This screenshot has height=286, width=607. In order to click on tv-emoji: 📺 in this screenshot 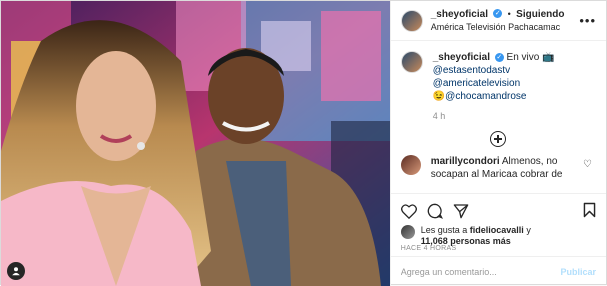, I will do `click(548, 57)`.